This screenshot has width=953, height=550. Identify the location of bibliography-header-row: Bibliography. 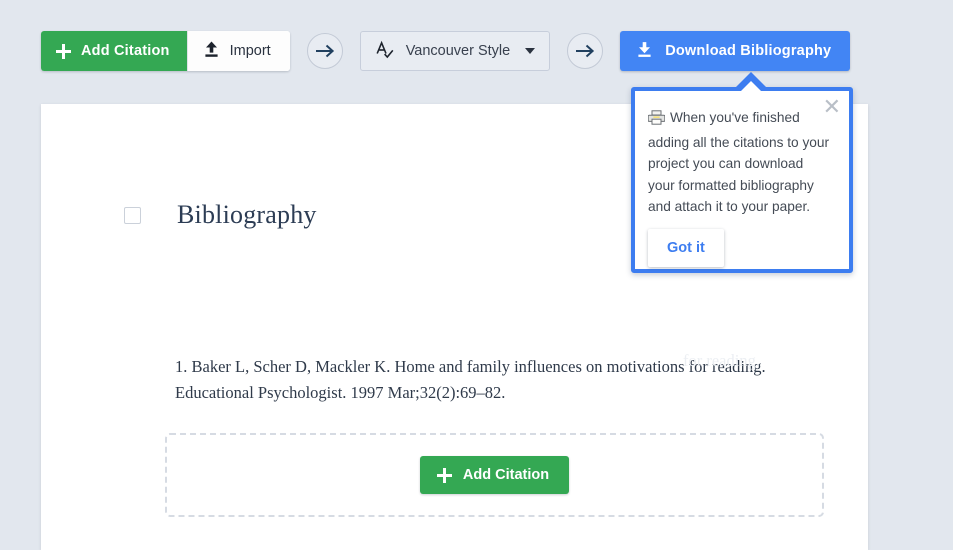
(220, 215).